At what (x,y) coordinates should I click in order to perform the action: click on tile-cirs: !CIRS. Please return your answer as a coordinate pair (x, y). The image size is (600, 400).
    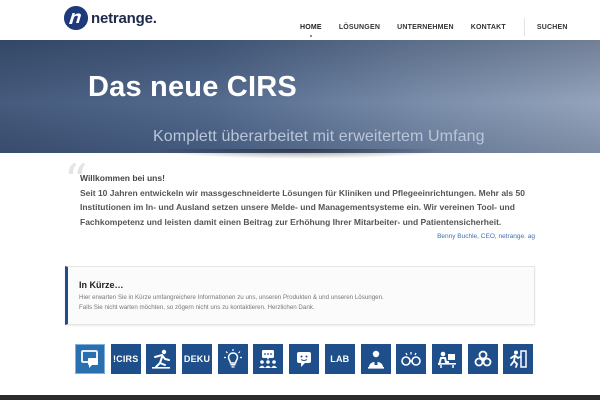
    Looking at the image, I should click on (125, 359).